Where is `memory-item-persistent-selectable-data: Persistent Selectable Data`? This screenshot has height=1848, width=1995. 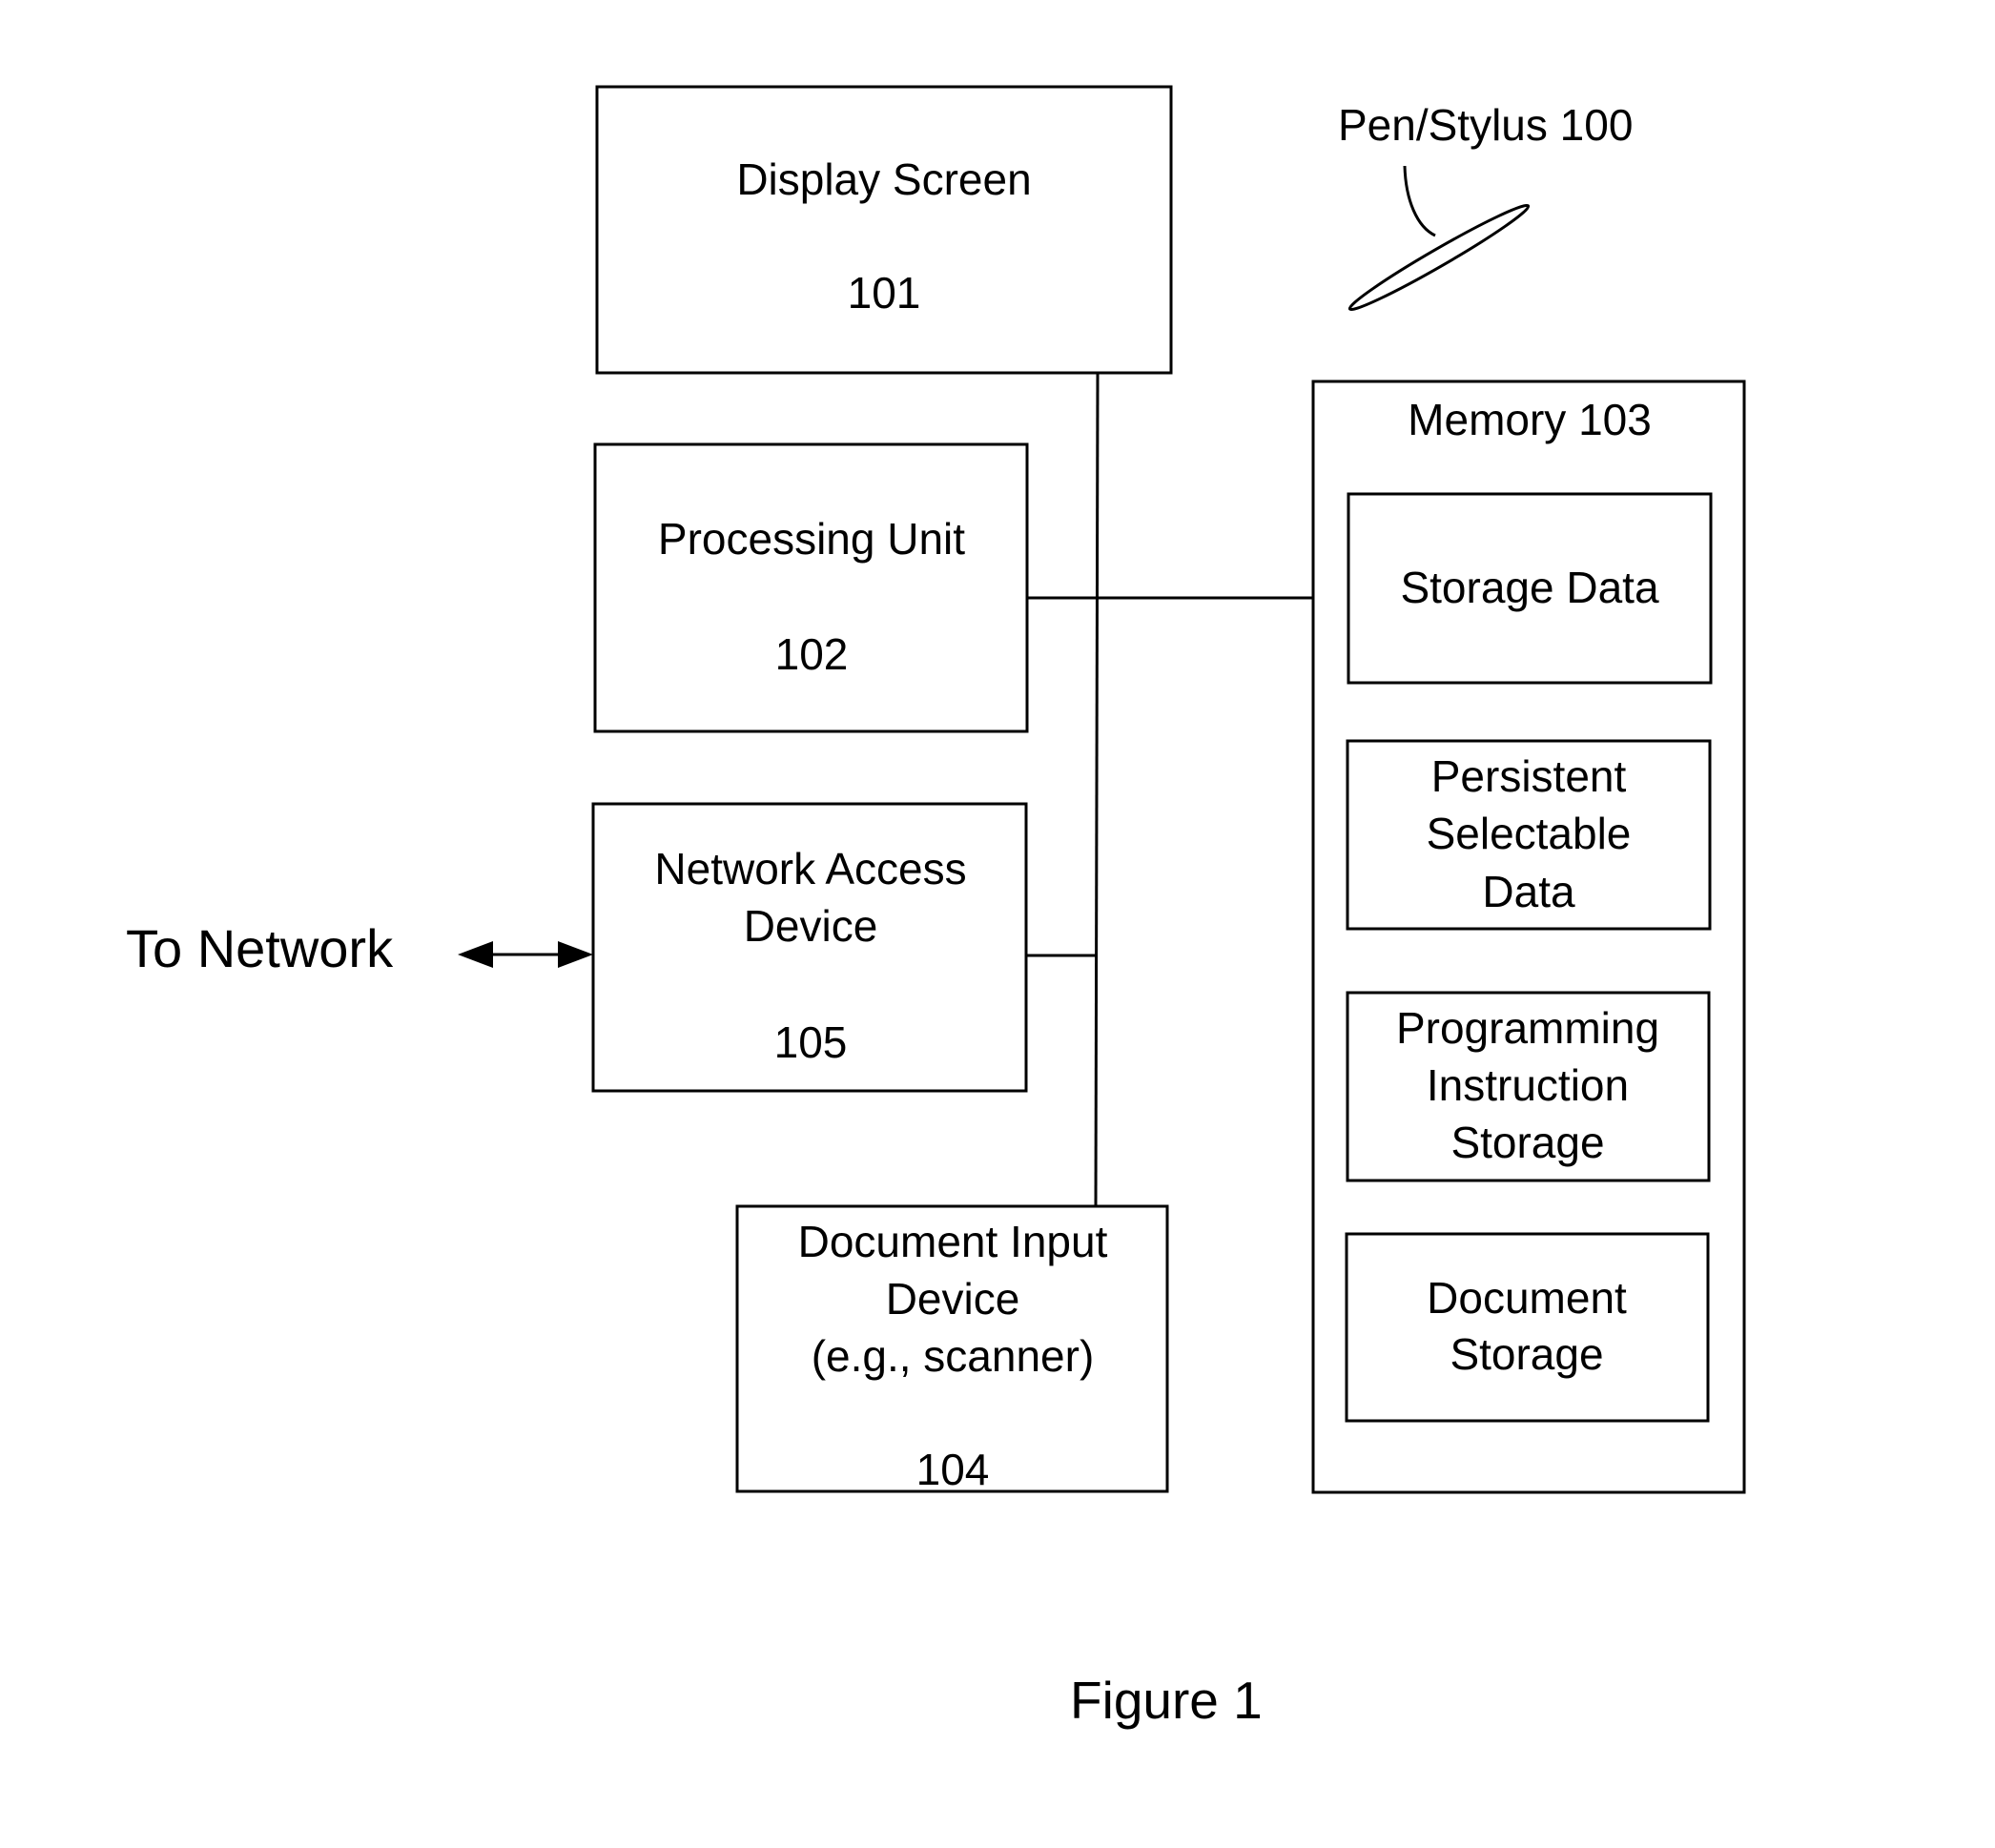 memory-item-persistent-selectable-data: Persistent Selectable Data is located at coordinates (1529, 835).